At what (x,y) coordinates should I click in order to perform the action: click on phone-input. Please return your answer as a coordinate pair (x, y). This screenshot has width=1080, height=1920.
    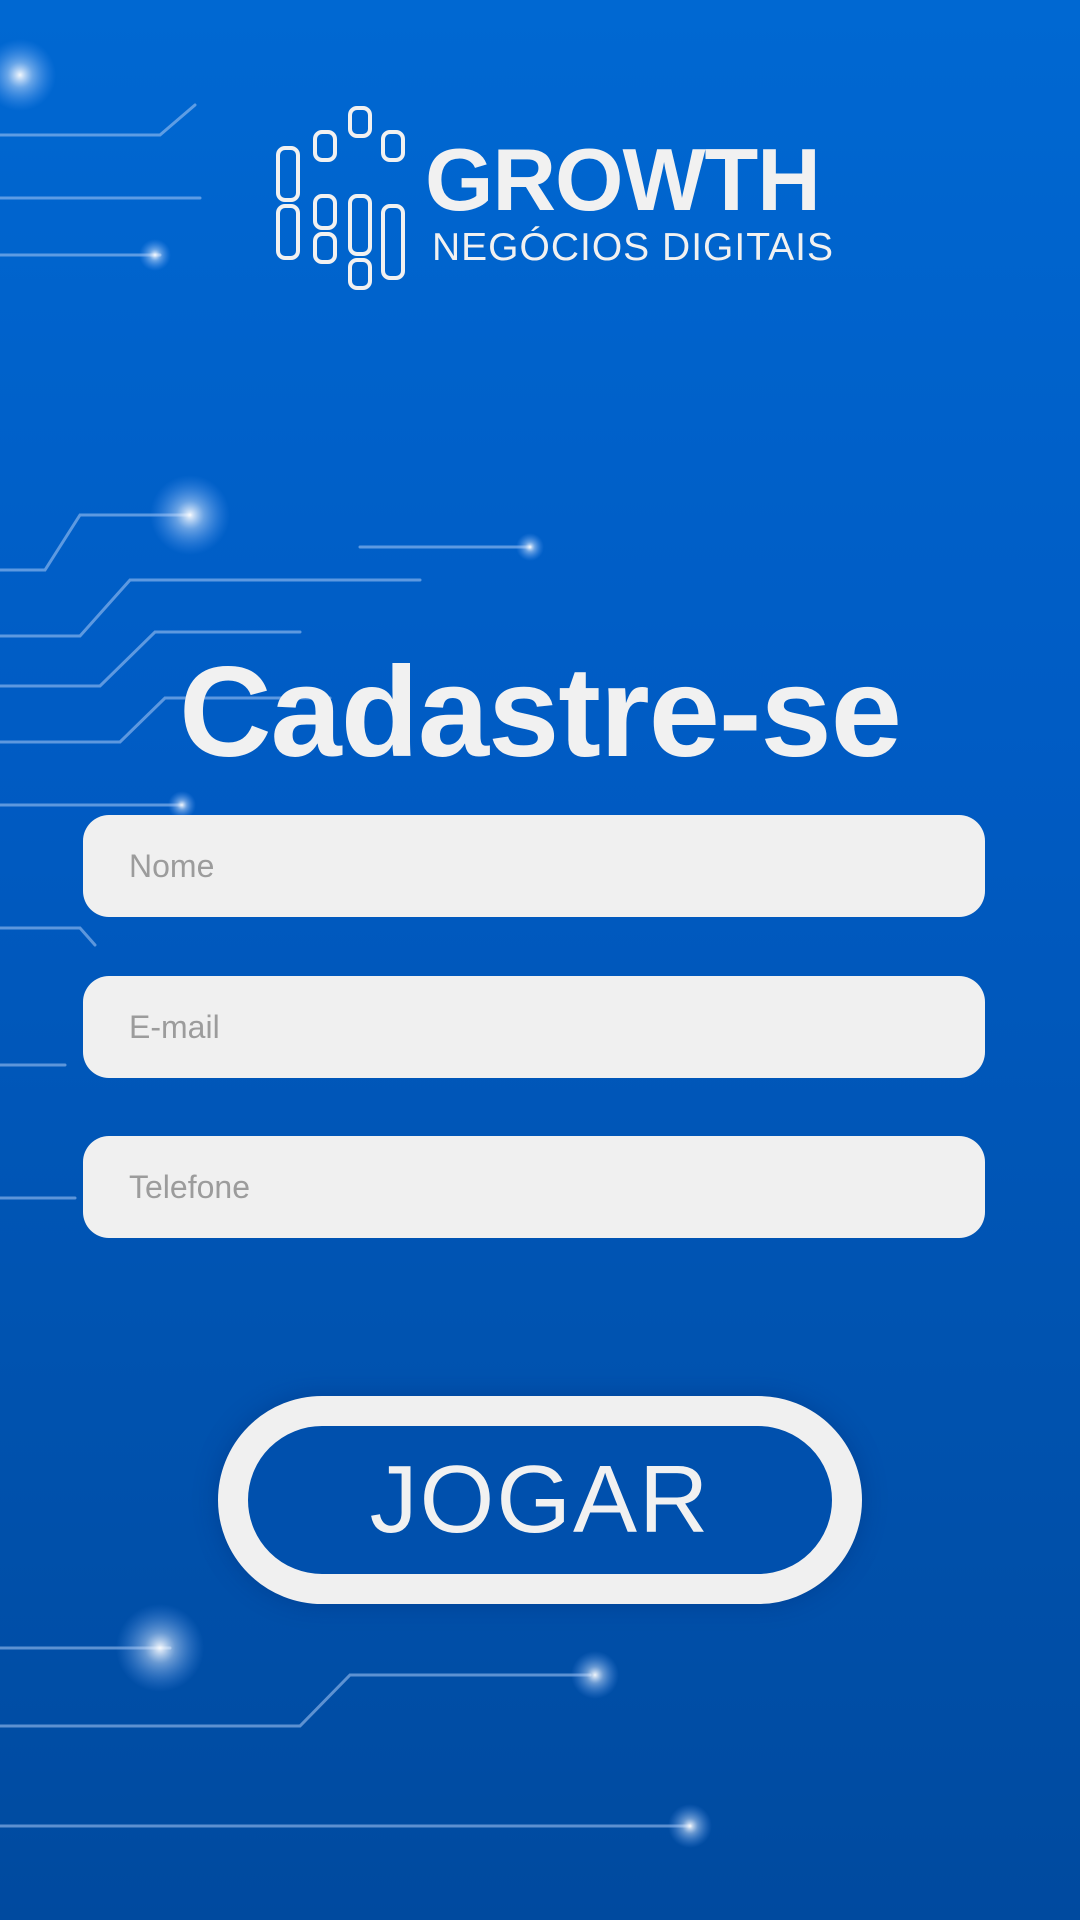
    Looking at the image, I should click on (534, 1187).